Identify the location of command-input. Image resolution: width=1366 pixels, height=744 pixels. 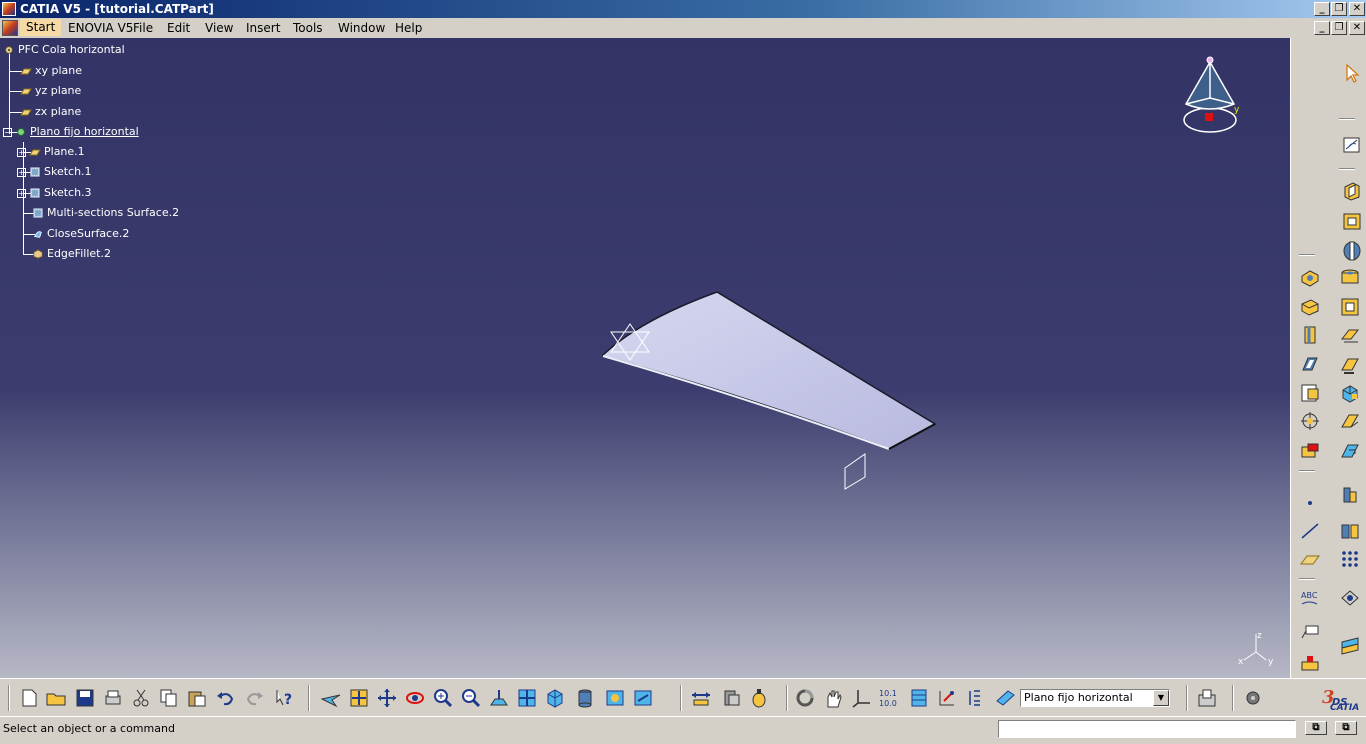
(1147, 729).